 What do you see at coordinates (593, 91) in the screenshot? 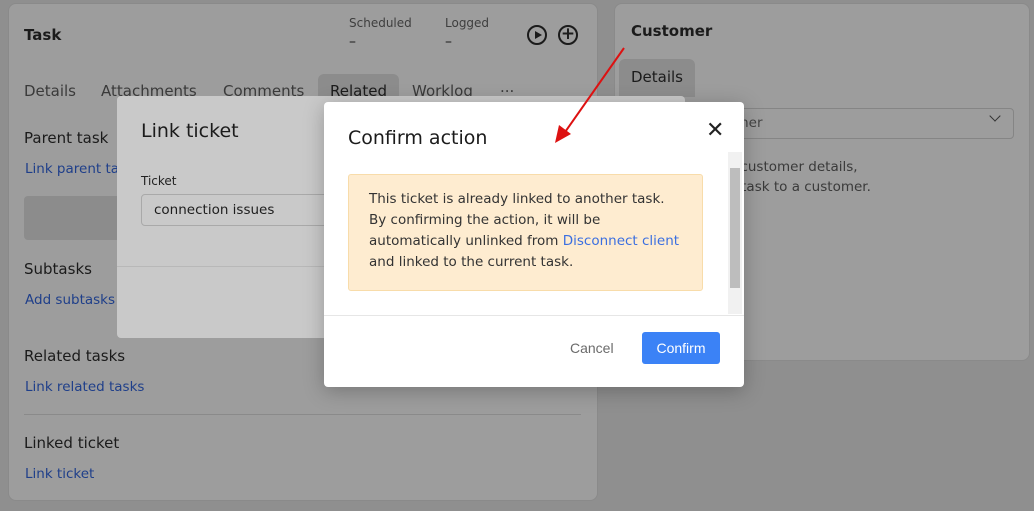
I see `arrow-line` at bounding box center [593, 91].